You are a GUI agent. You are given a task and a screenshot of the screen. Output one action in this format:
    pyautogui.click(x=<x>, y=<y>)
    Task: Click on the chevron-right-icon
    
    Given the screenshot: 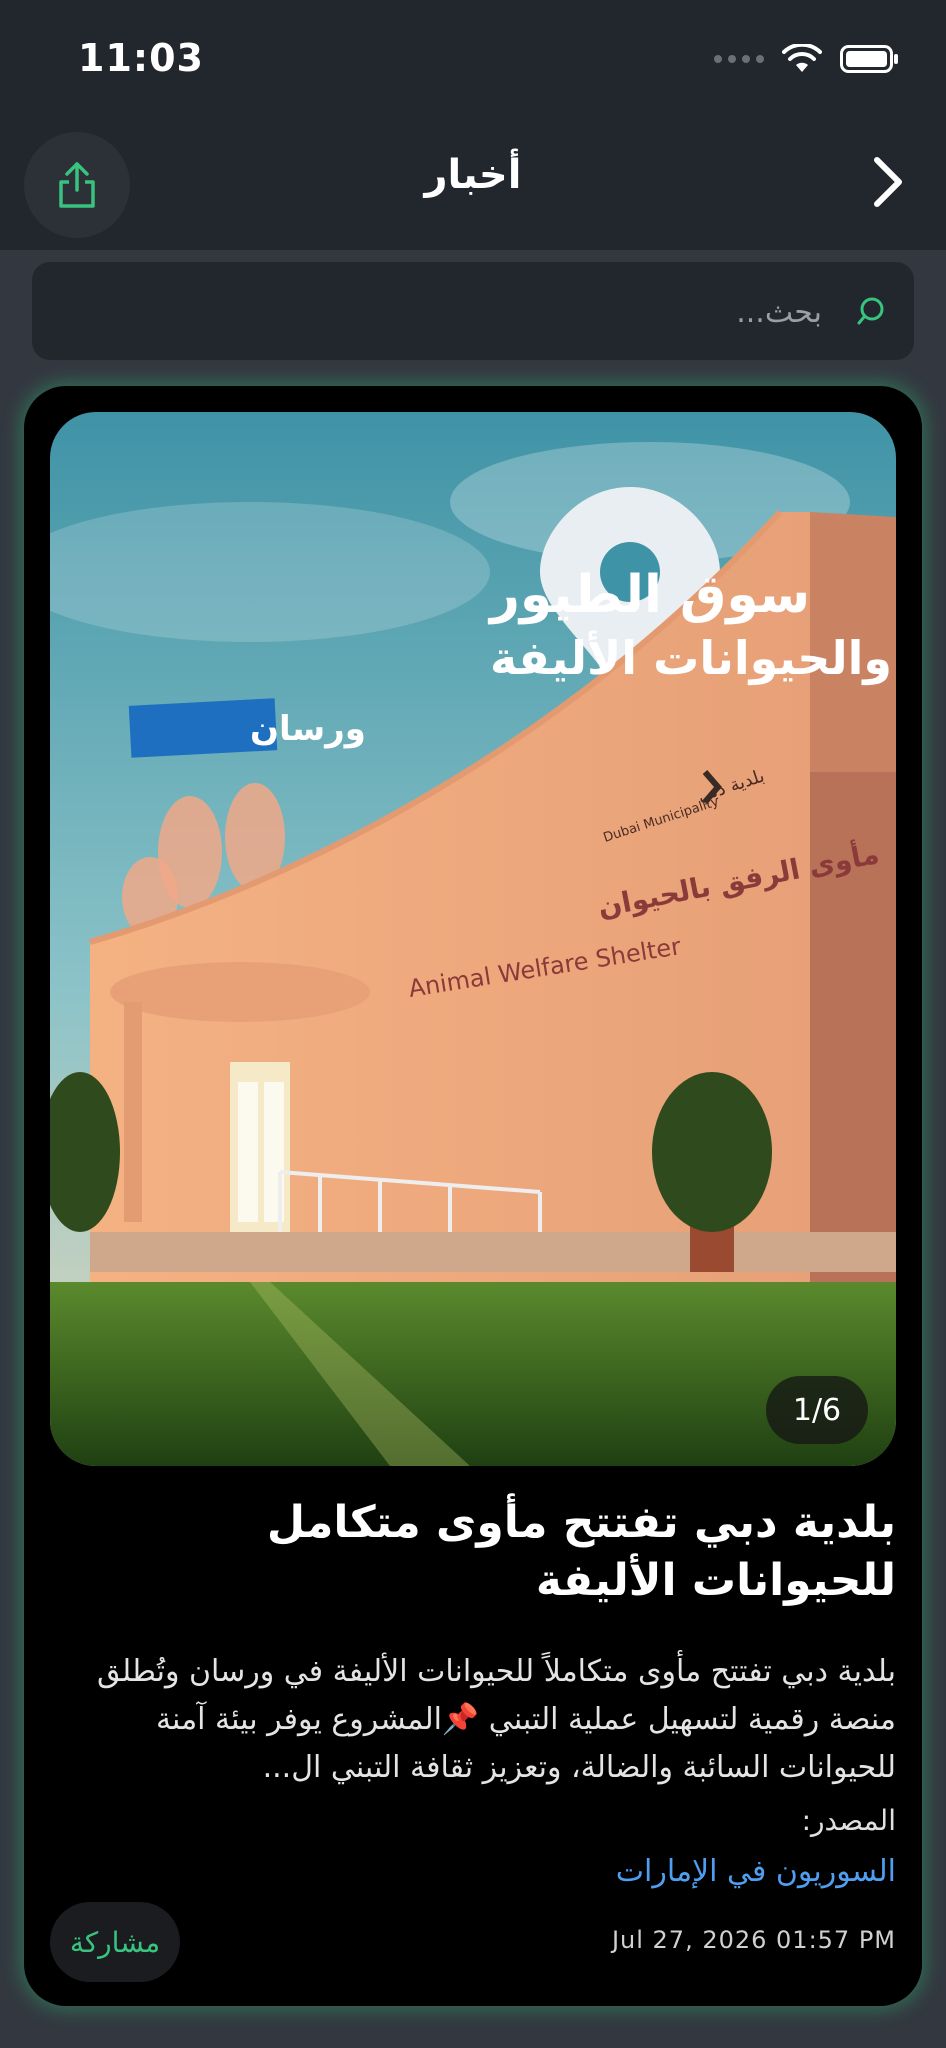 What is the action you would take?
    pyautogui.click(x=888, y=182)
    